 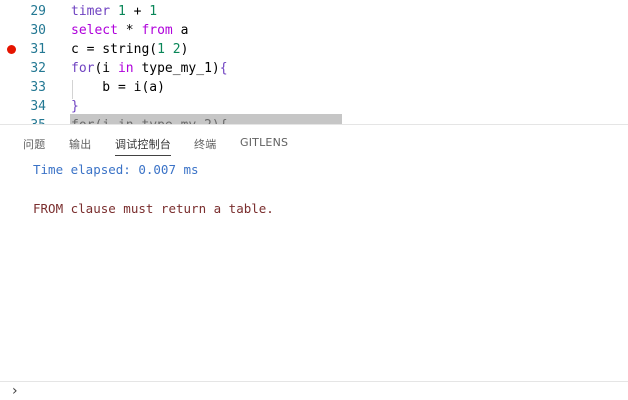 What do you see at coordinates (114, 49) in the screenshot?
I see `code-token: c = string(` at bounding box center [114, 49].